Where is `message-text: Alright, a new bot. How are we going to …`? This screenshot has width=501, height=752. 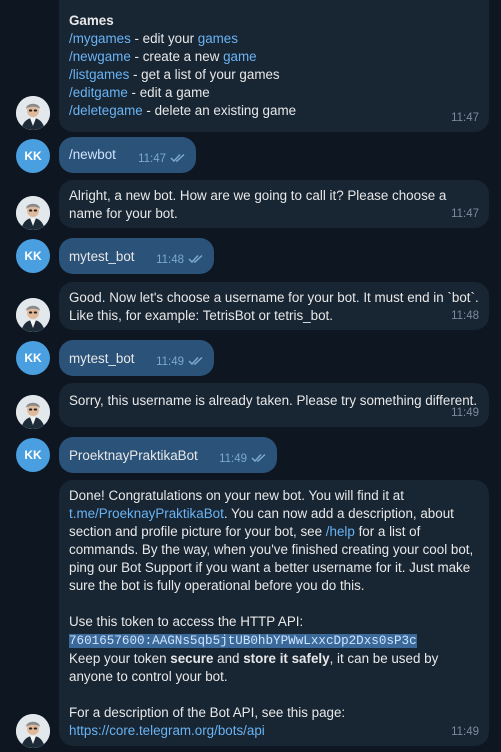
message-text: Alright, a new bot. How are we going to … is located at coordinates (260, 204).